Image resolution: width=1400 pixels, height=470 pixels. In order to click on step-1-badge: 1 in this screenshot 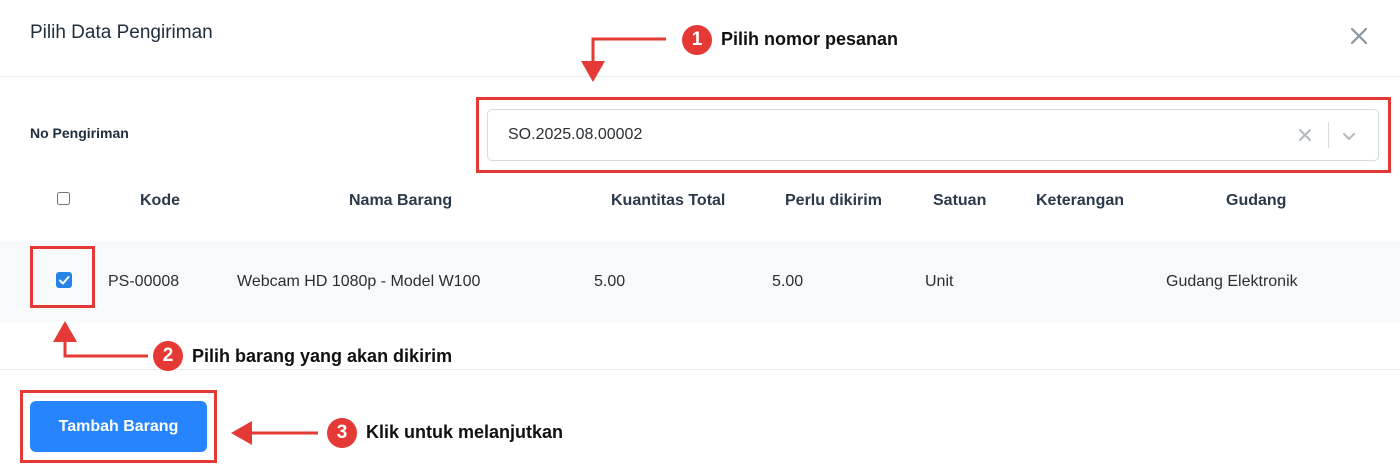, I will do `click(697, 40)`.